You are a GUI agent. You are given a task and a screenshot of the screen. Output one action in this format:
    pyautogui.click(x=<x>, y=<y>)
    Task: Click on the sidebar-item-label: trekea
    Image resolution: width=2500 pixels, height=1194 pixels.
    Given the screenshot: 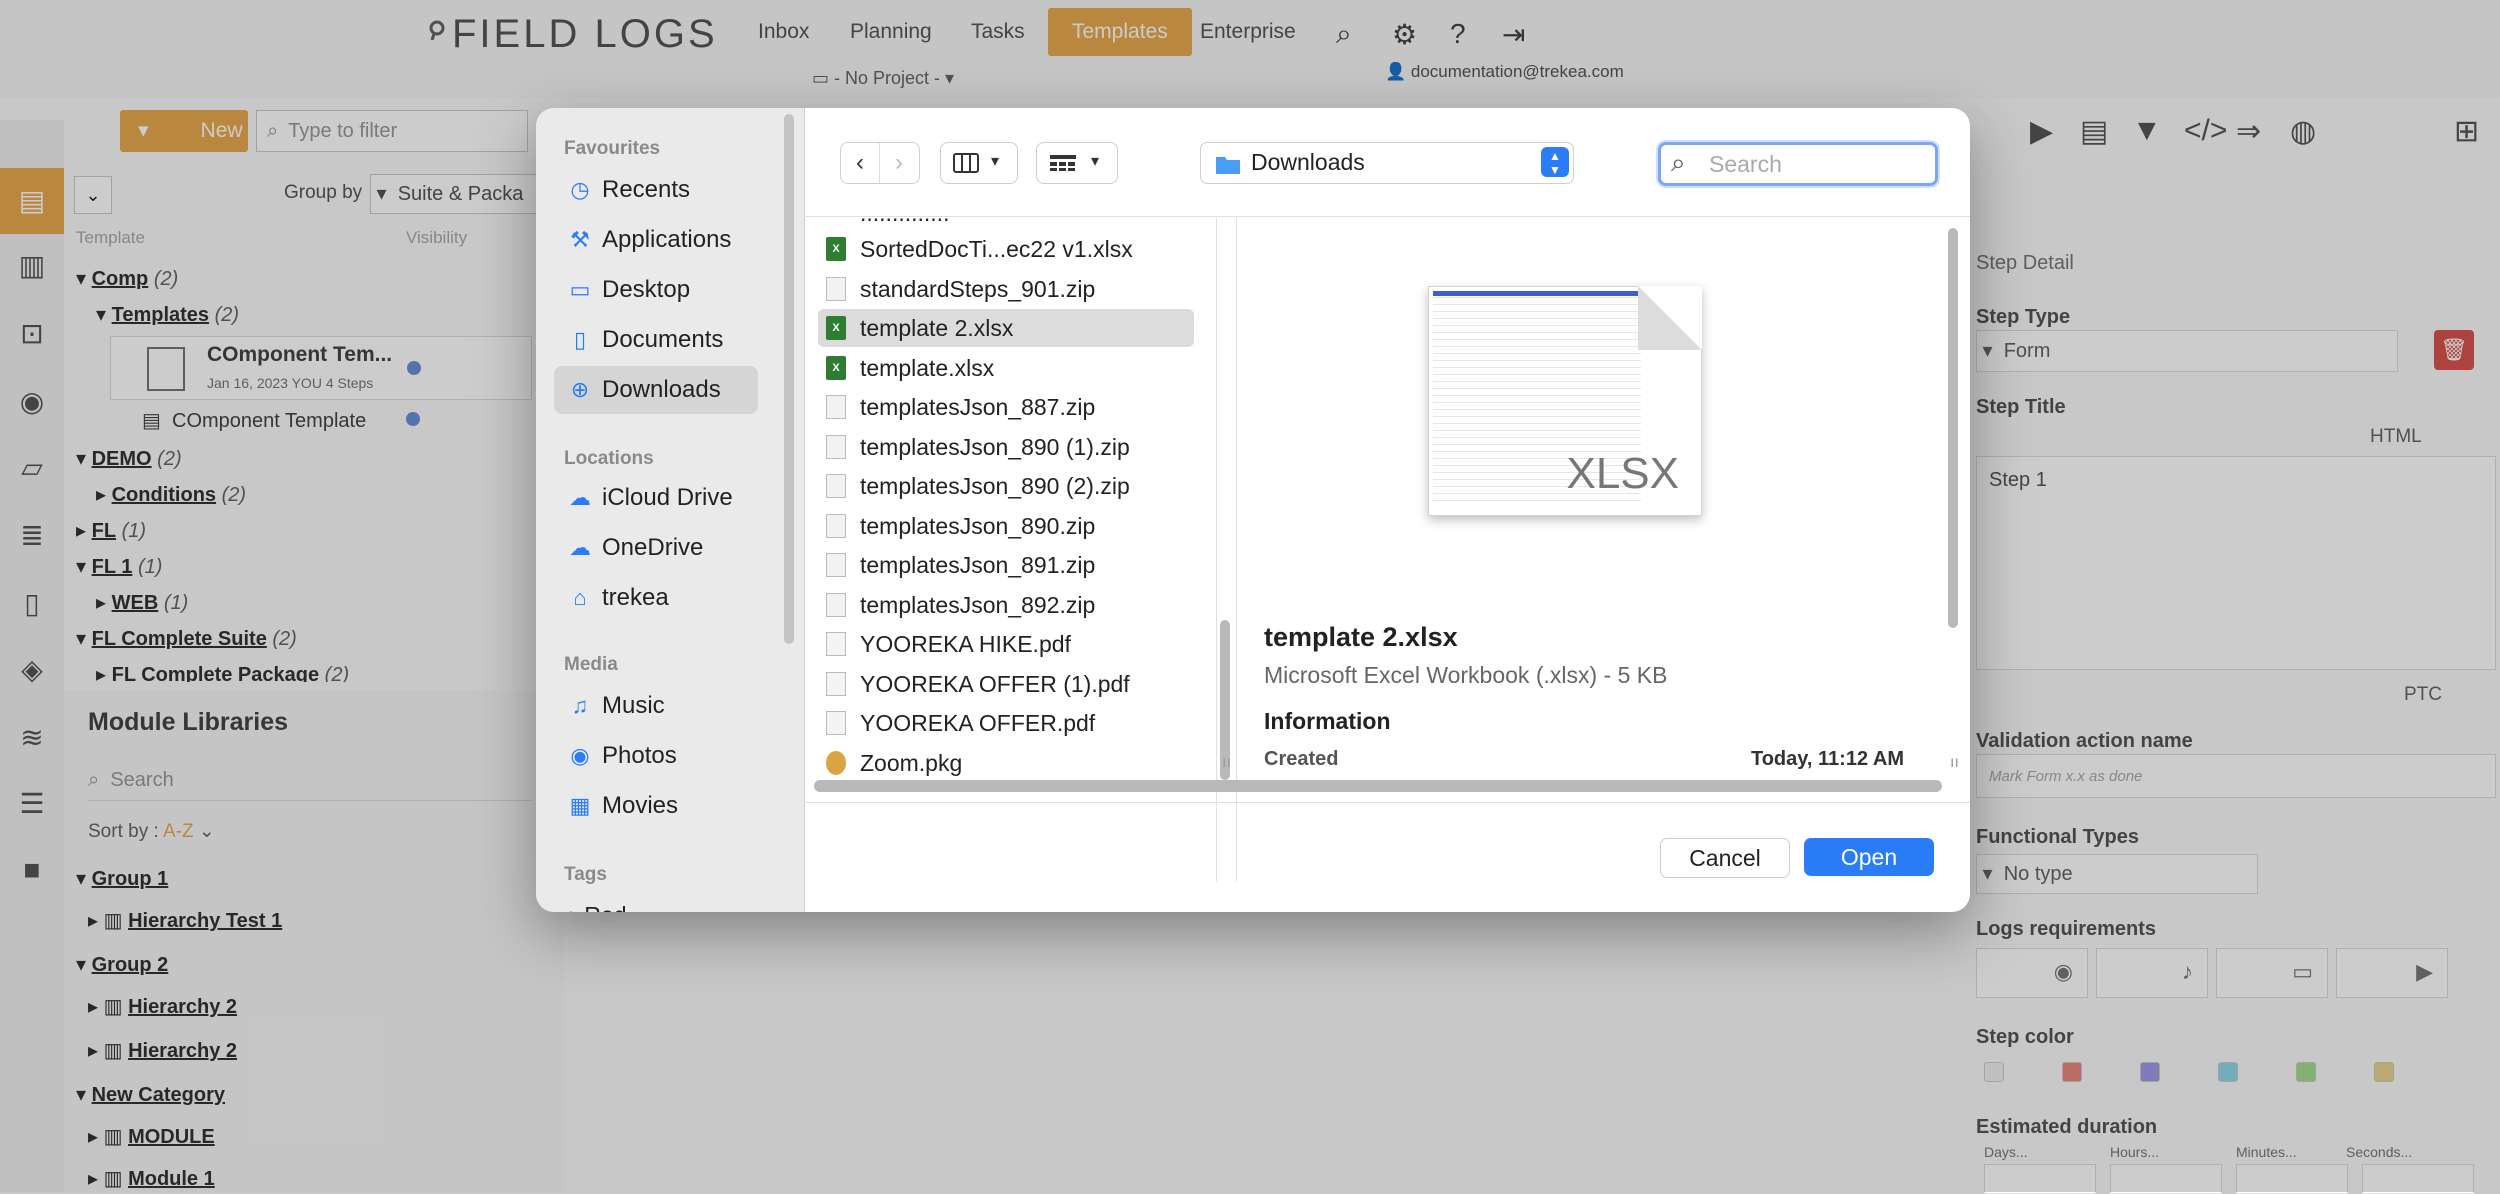 What is the action you would take?
    pyautogui.click(x=635, y=597)
    